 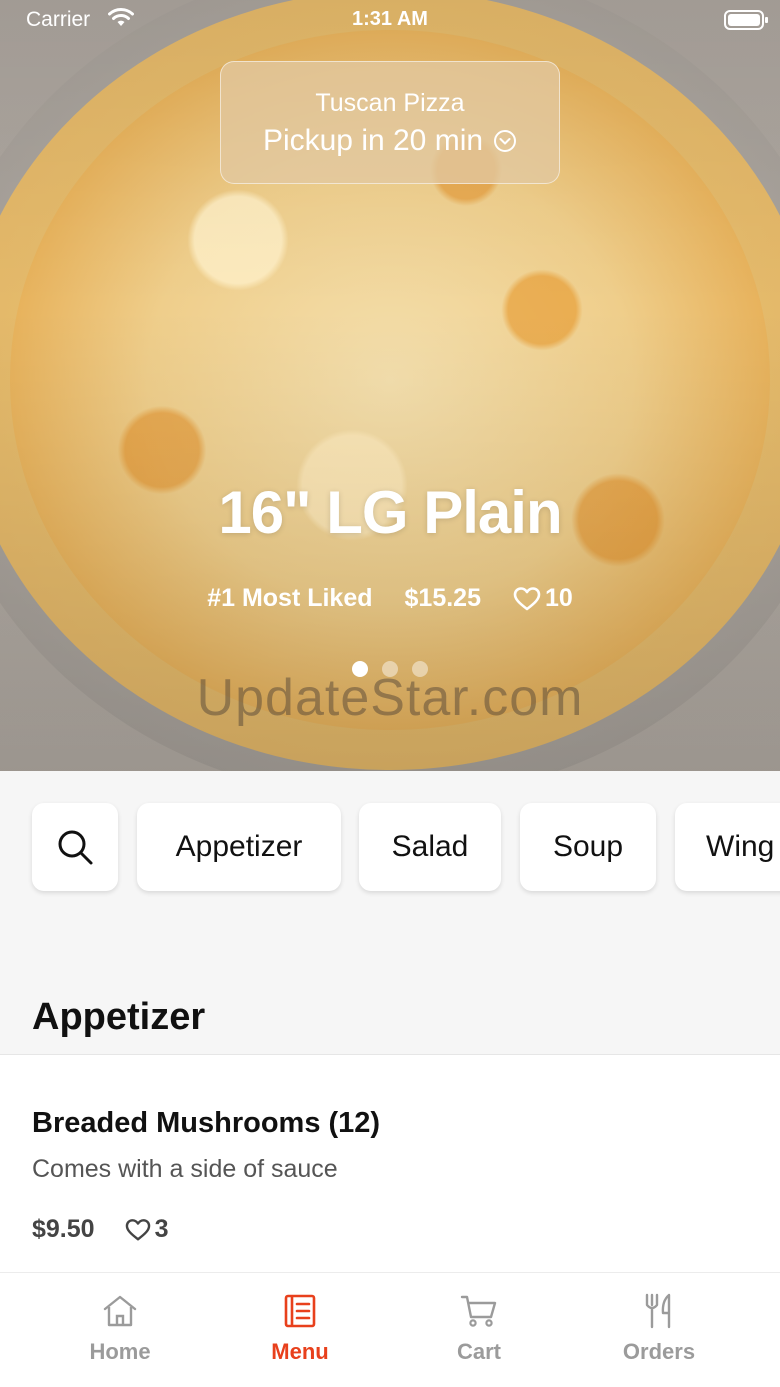 I want to click on cart-icon, so click(x=478, y=1311).